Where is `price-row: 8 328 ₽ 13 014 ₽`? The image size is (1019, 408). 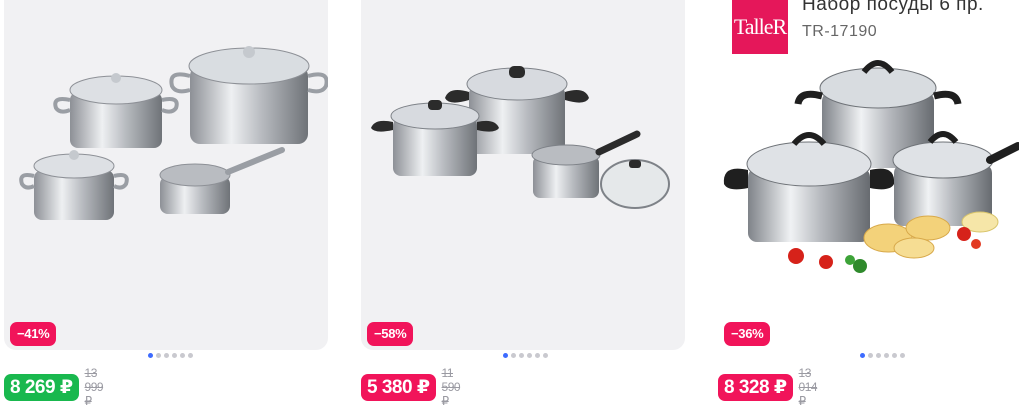 price-row: 8 328 ₽ 13 014 ₽ is located at coordinates (768, 387).